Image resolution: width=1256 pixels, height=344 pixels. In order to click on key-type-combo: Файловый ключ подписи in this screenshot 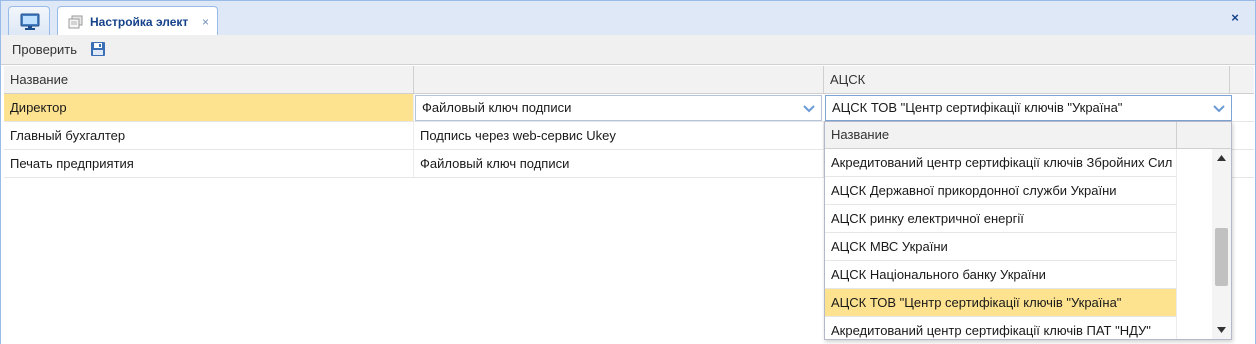, I will do `click(618, 108)`.